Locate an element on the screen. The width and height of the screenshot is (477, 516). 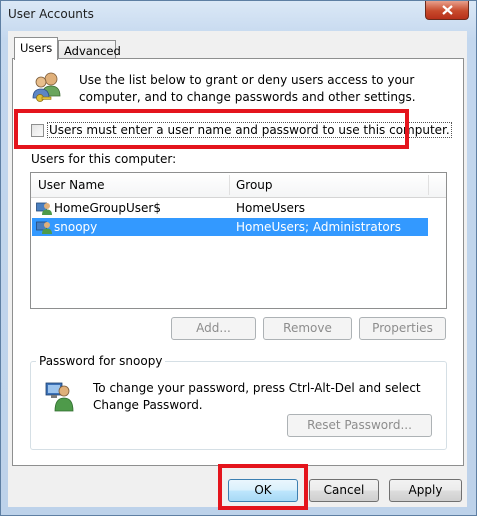
column-header-group: Group is located at coordinates (254, 185).